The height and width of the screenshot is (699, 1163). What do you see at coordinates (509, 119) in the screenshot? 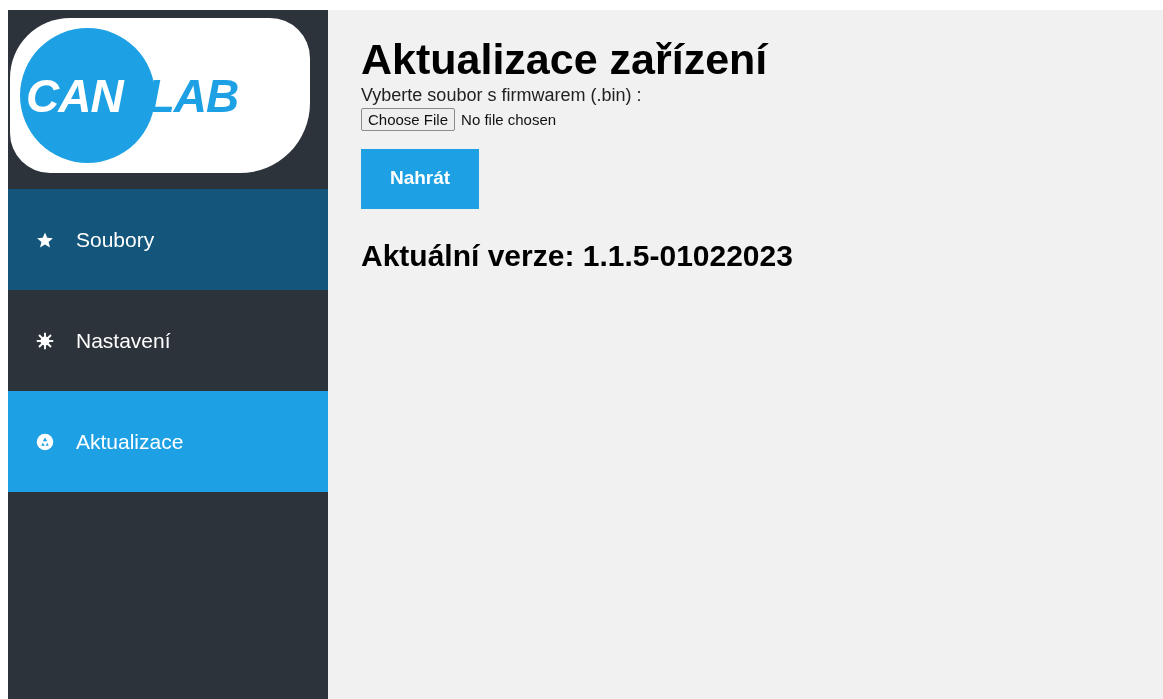
I see `file-status: No file chosen` at bounding box center [509, 119].